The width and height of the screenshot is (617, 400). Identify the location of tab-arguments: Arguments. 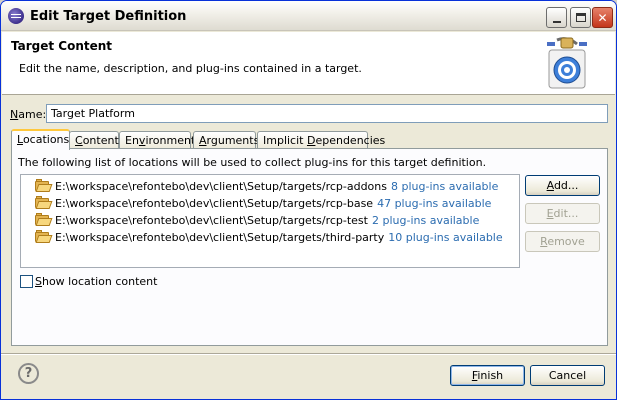
(226, 140).